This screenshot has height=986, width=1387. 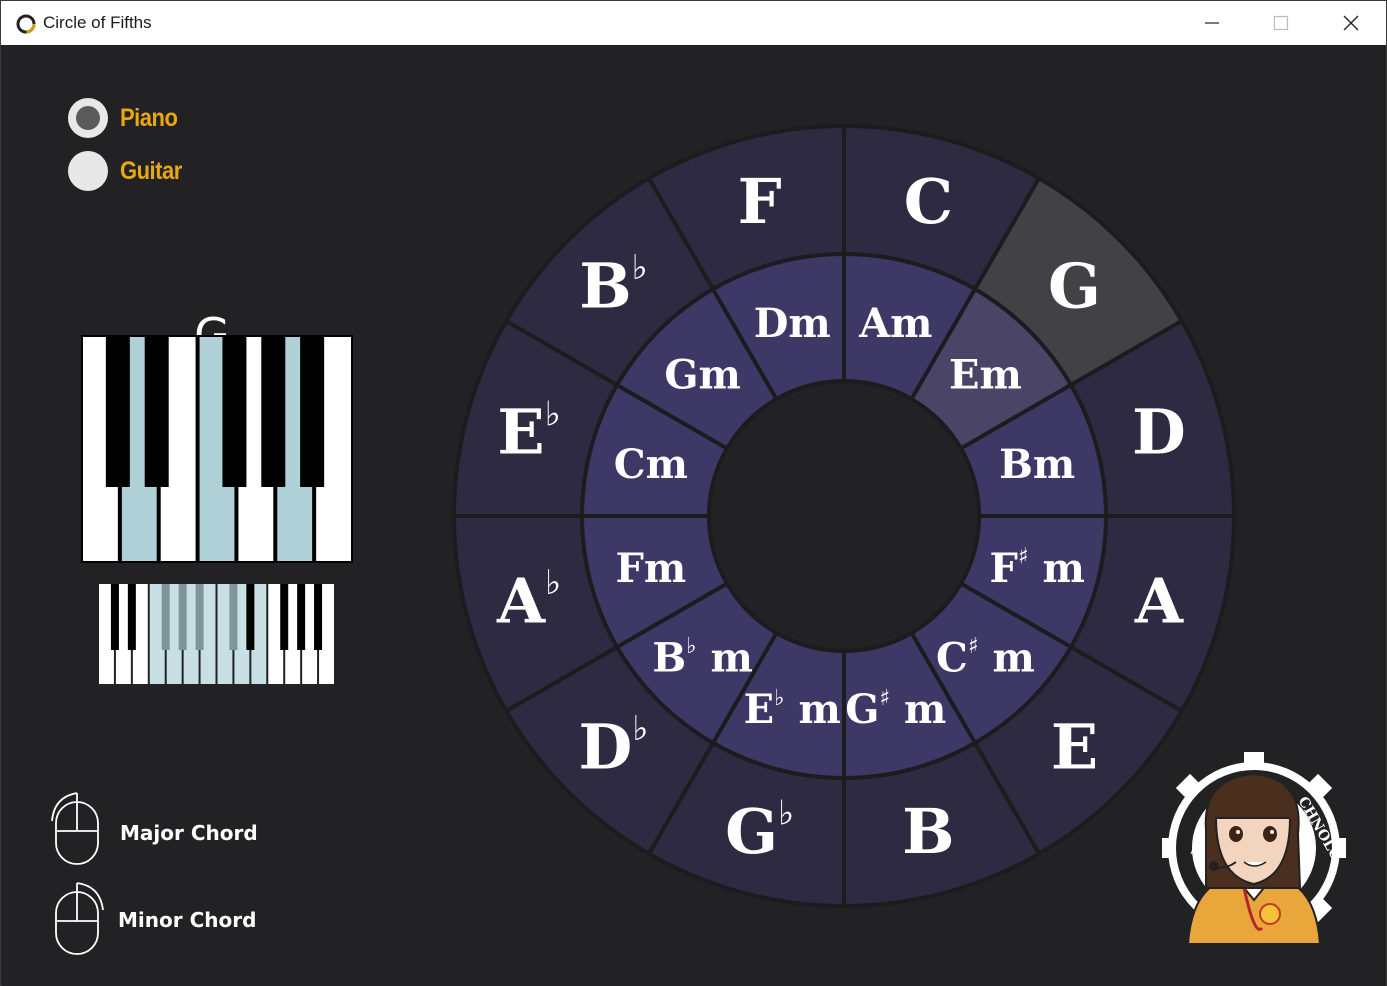 What do you see at coordinates (693, 23) in the screenshot?
I see `title-bar: Circle of Fifths` at bounding box center [693, 23].